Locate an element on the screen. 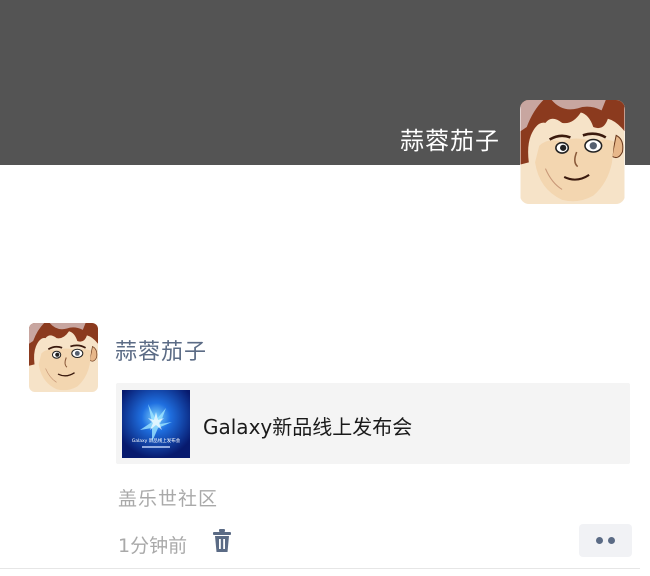  share-card-title: Galaxy新品线上发布会 is located at coordinates (308, 427).